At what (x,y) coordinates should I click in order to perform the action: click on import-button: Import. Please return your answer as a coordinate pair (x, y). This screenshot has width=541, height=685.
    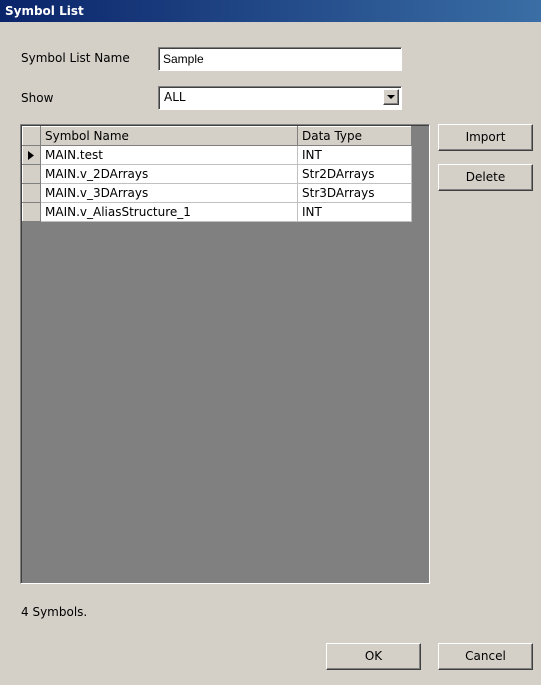
    Looking at the image, I should click on (485, 137).